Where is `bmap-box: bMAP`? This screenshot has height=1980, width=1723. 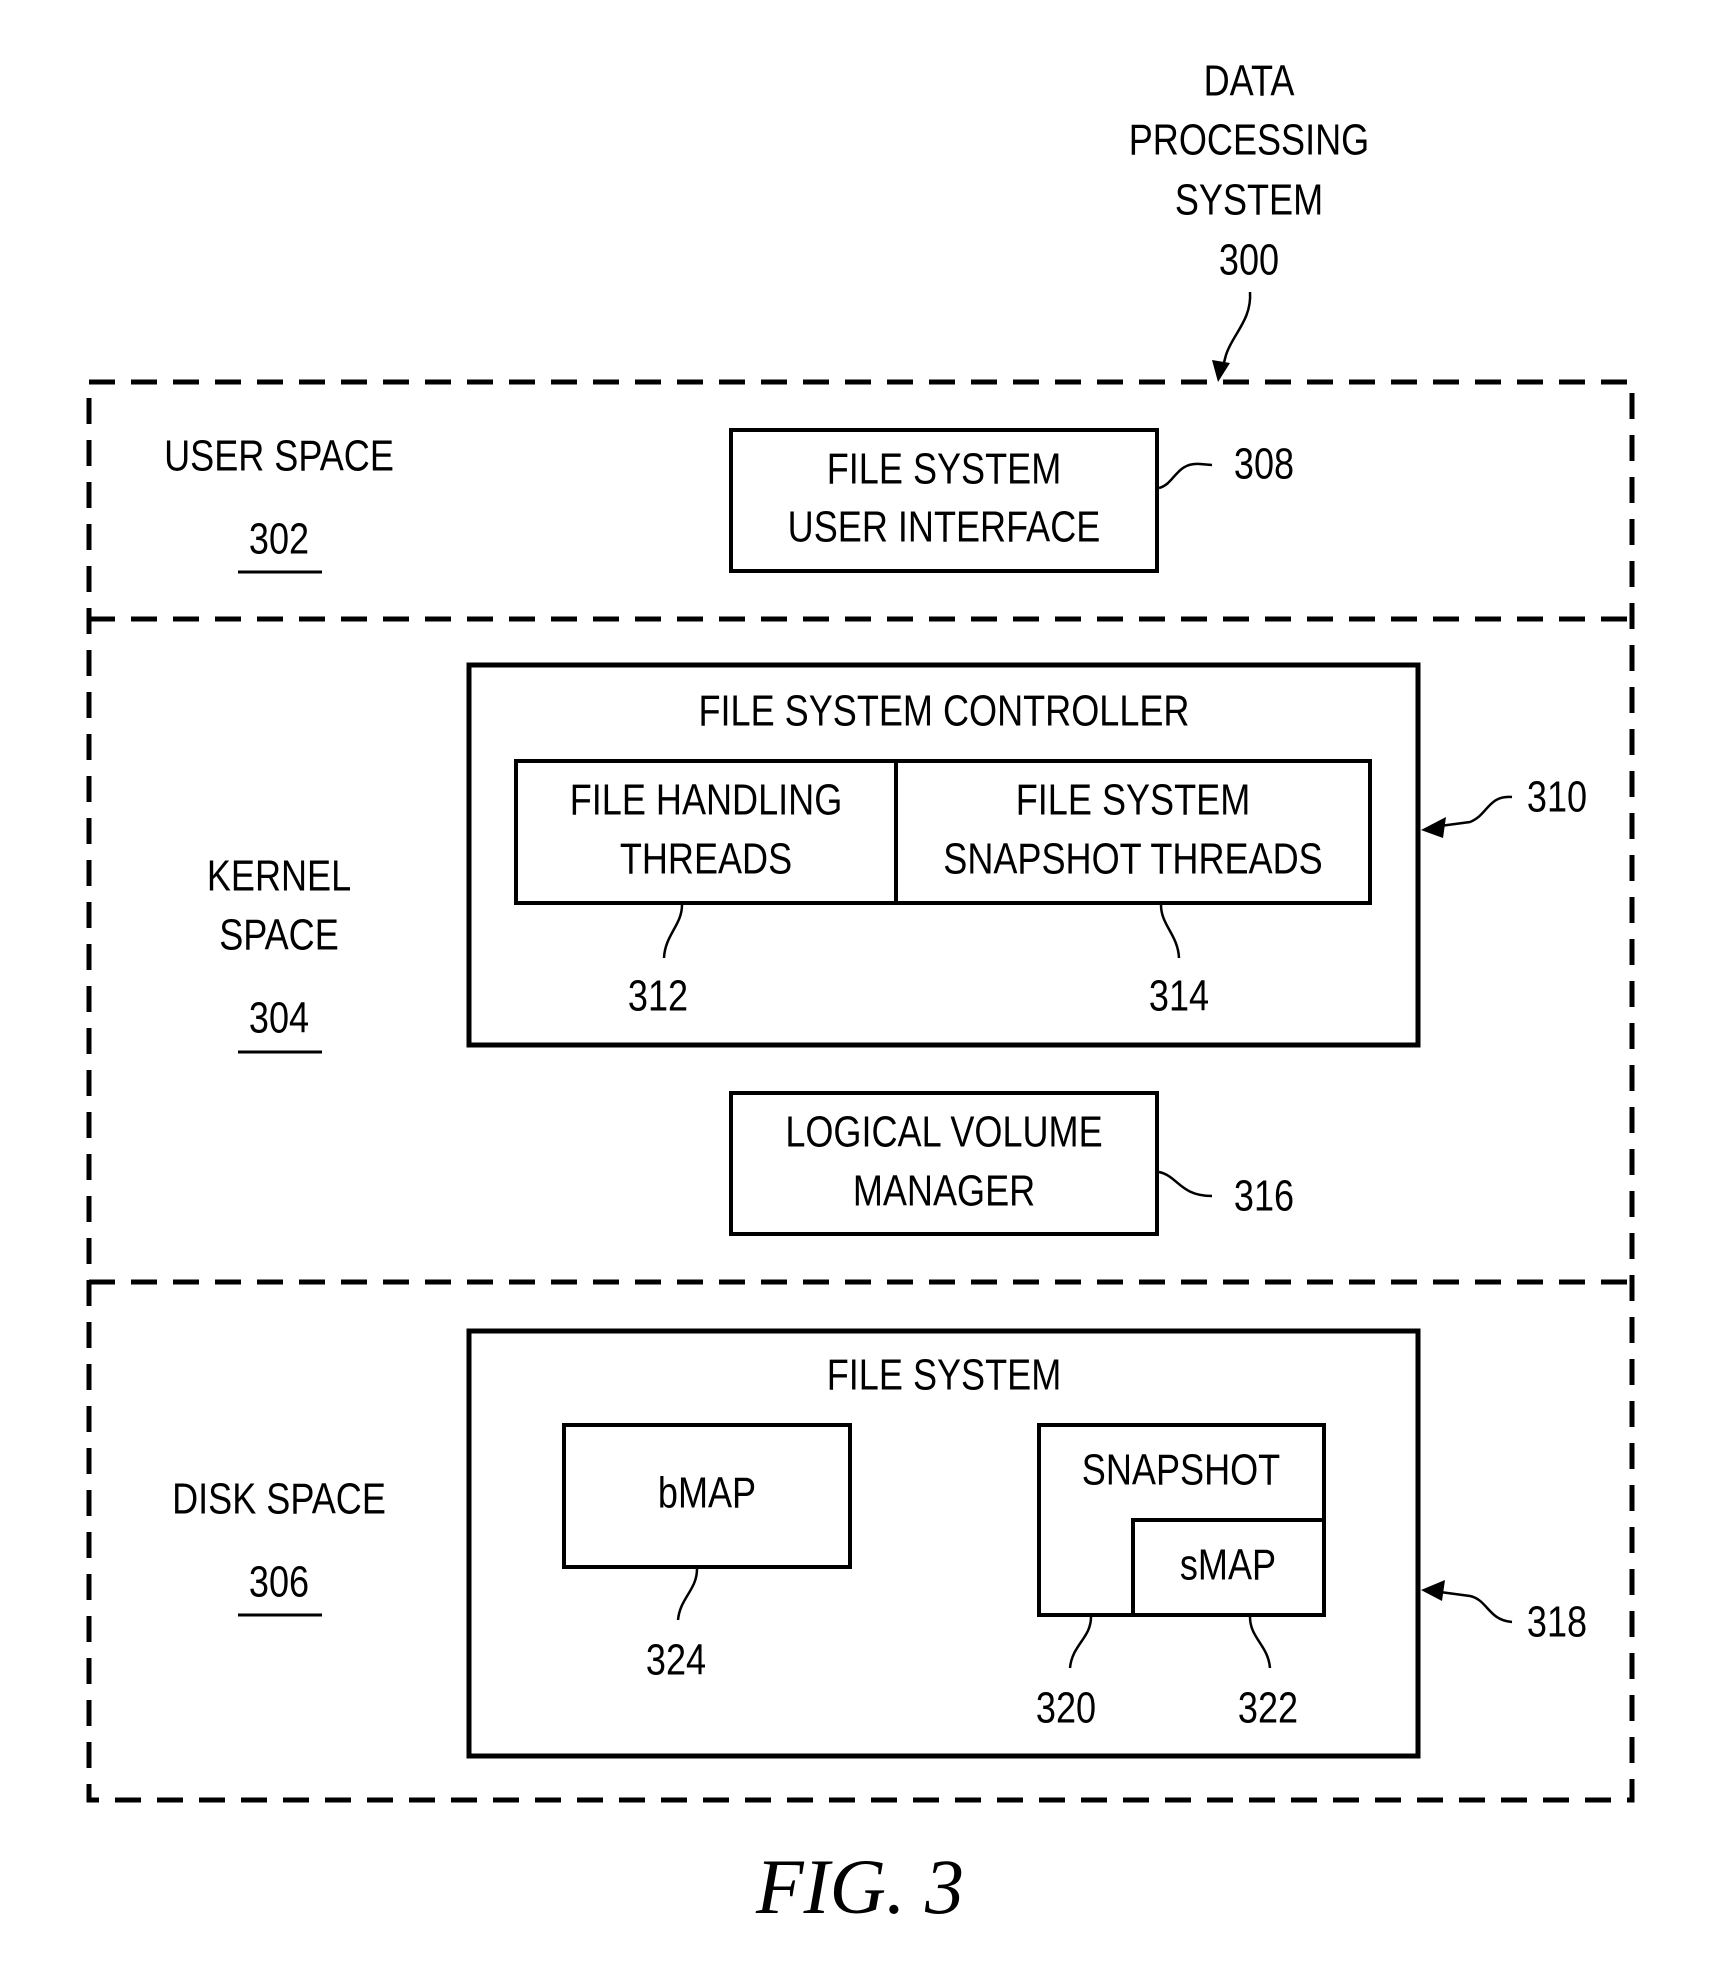
bmap-box: bMAP is located at coordinates (707, 1496).